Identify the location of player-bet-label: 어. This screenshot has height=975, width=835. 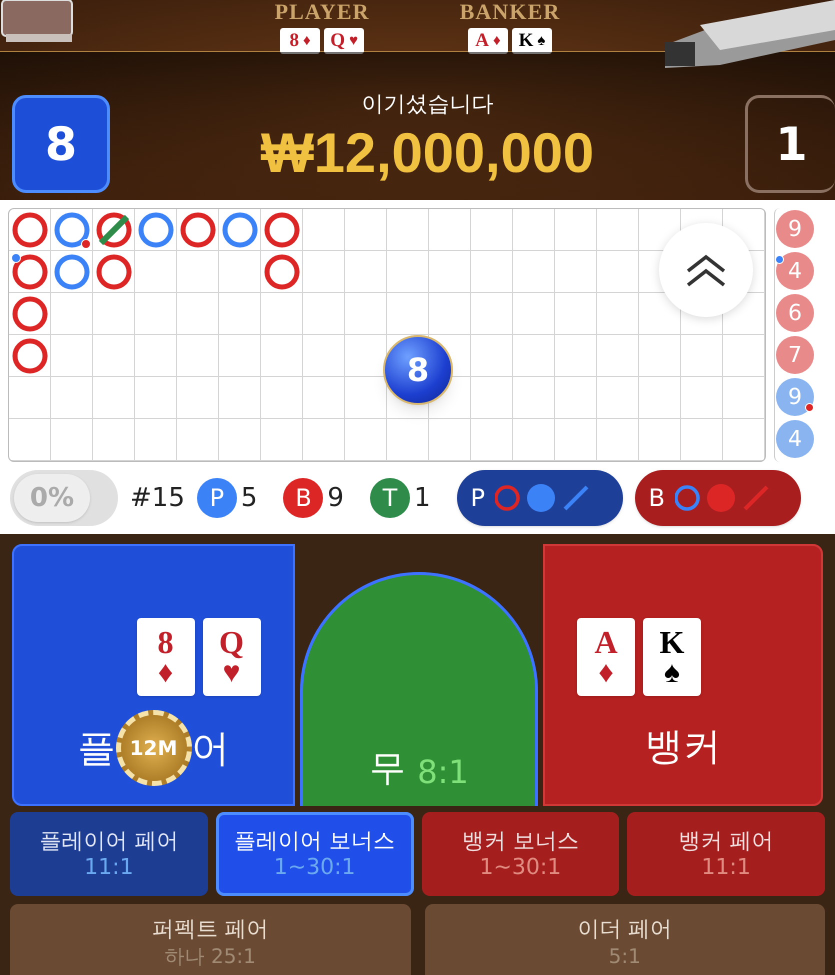
(211, 748).